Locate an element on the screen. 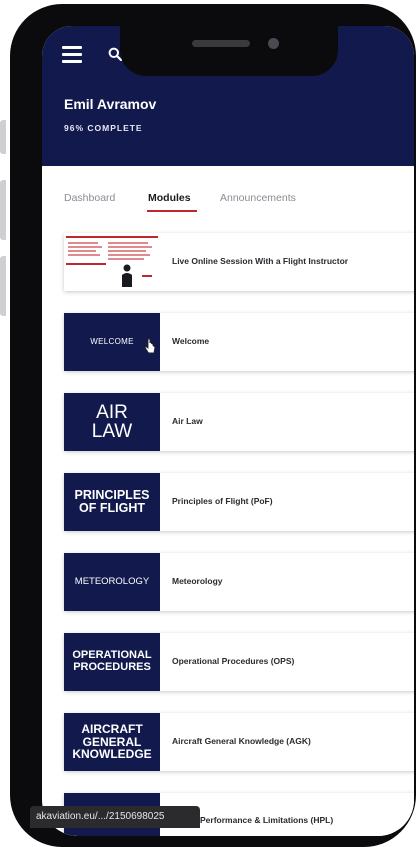 The width and height of the screenshot is (420, 847). phone-notch is located at coordinates (229, 51).